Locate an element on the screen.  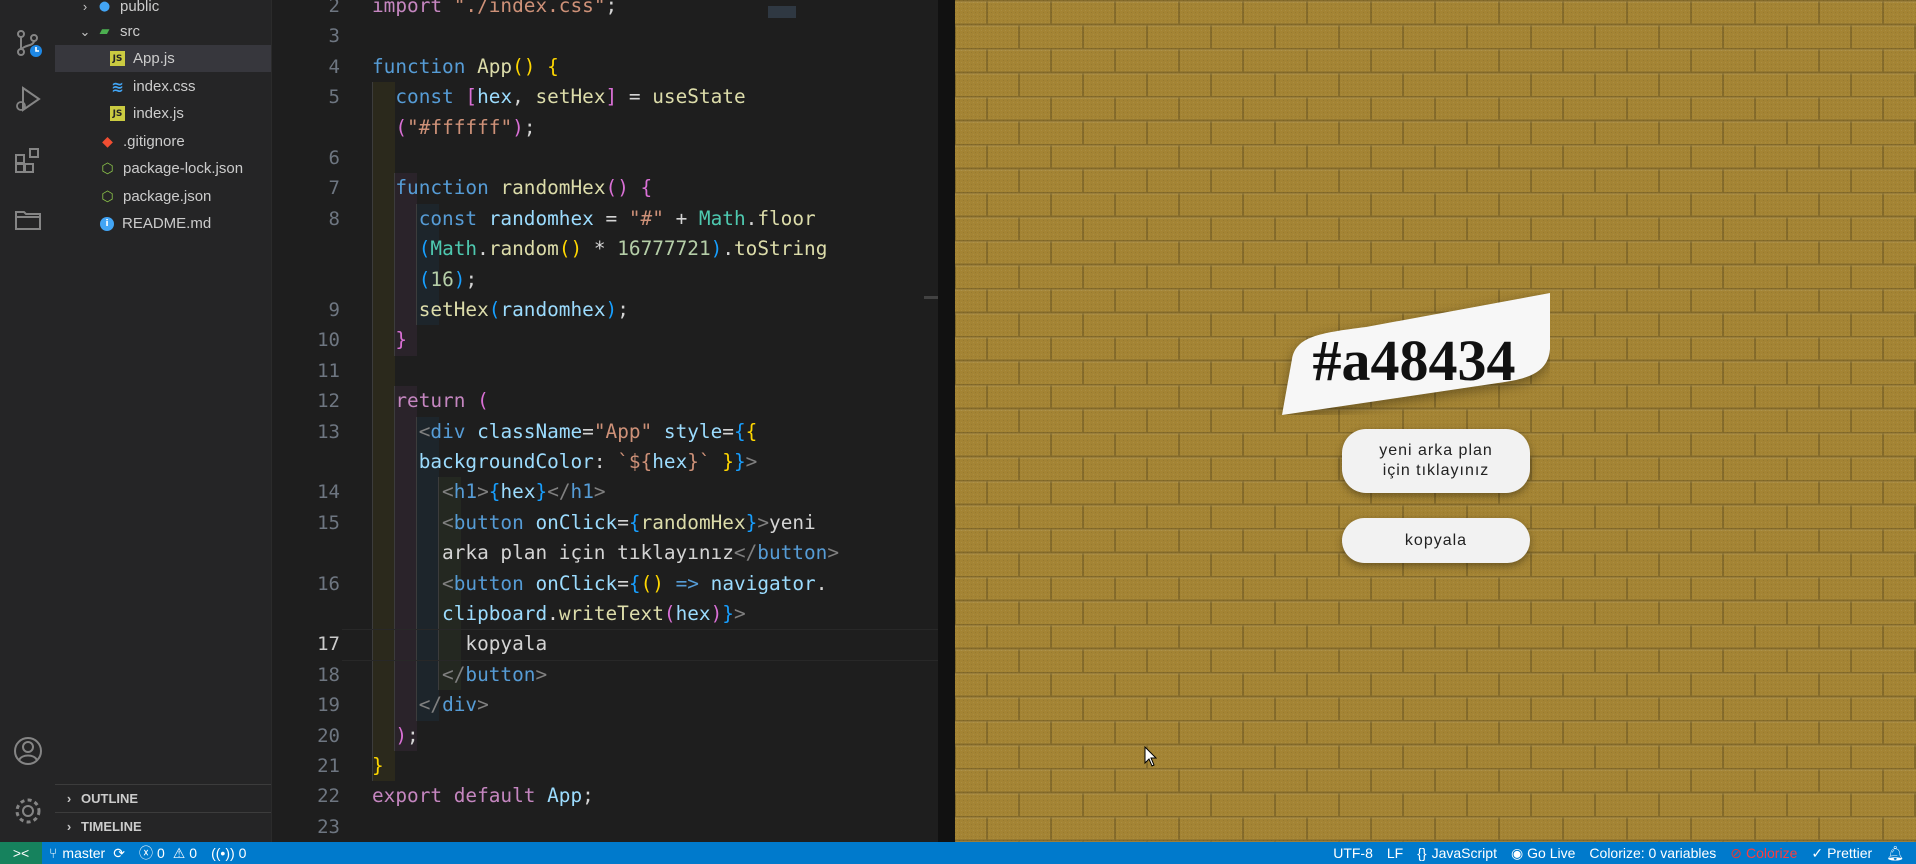
outline-section-header: › OUTLINE is located at coordinates (163, 798).